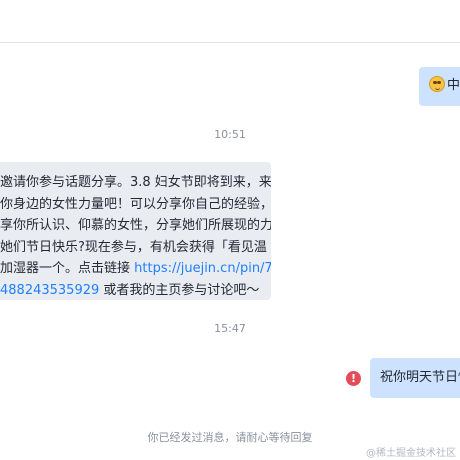 The height and width of the screenshot is (460, 460). What do you see at coordinates (179, 290) in the screenshot?
I see `message-text: 或者我的主页参与讨论吧～` at bounding box center [179, 290].